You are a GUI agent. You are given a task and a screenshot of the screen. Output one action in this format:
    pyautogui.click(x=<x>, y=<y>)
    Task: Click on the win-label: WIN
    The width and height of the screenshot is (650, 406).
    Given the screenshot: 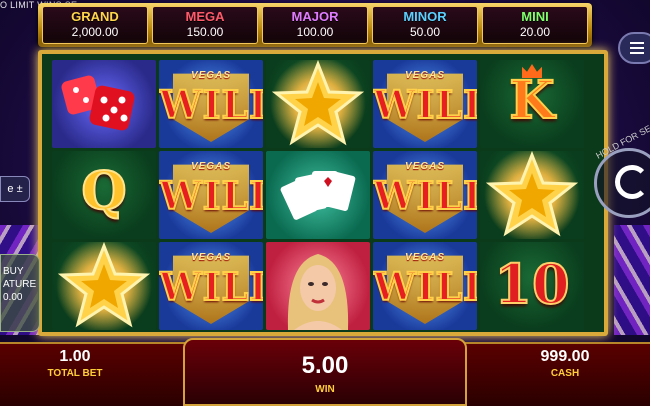 What is the action you would take?
    pyautogui.click(x=325, y=389)
    